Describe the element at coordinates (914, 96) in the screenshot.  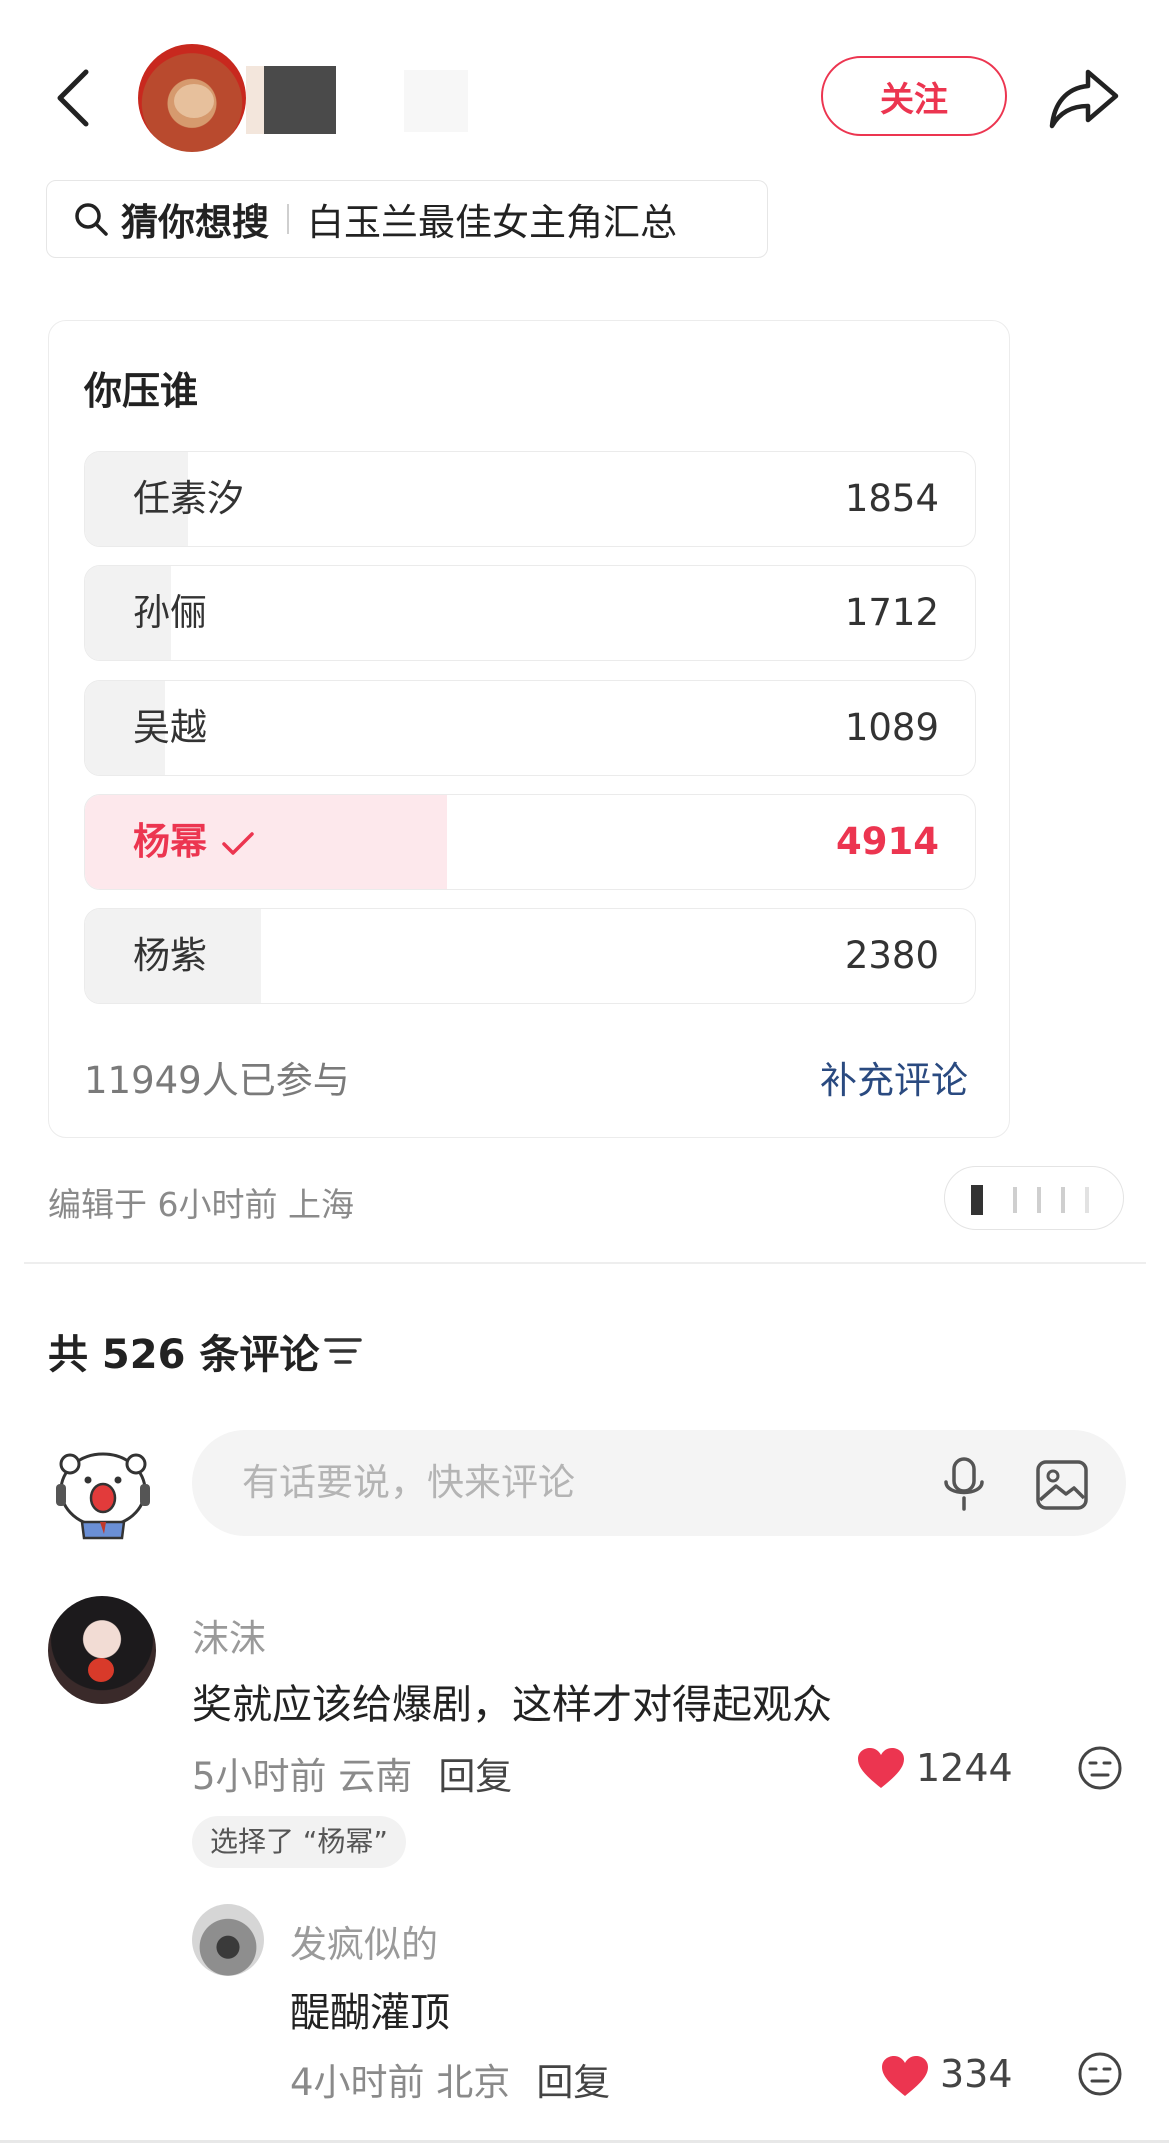
I see `follow-button: 关注` at that location.